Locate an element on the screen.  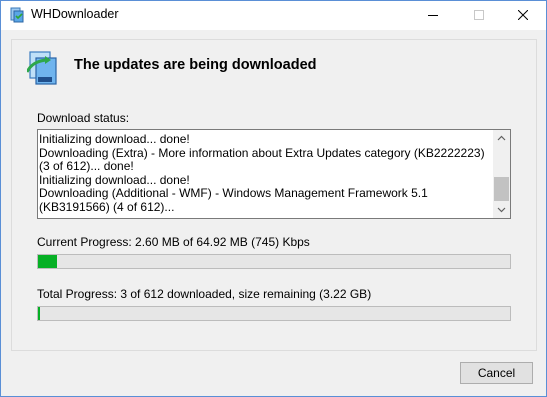
chevron-up-icon is located at coordinates (501, 138).